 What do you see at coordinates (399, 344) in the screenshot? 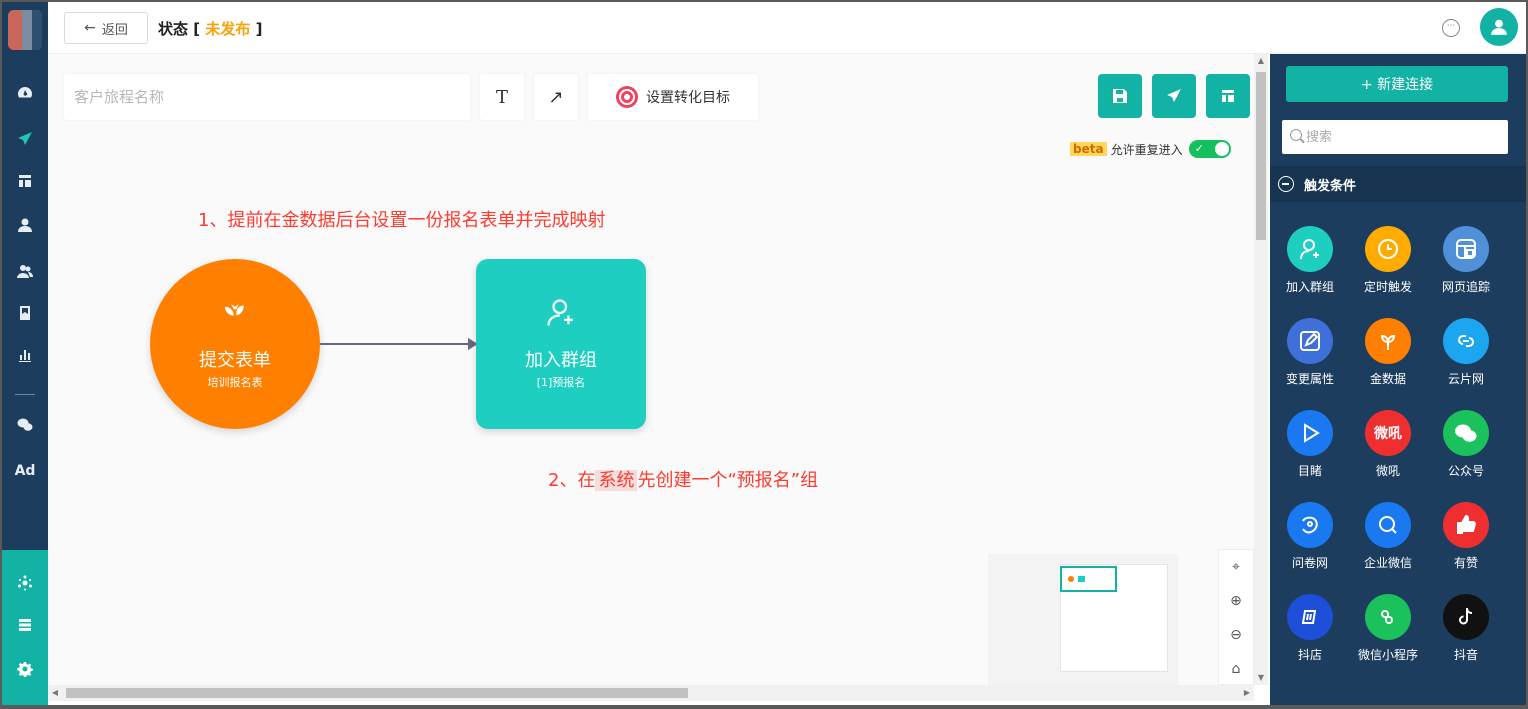
I see `node-connector-arrow` at bounding box center [399, 344].